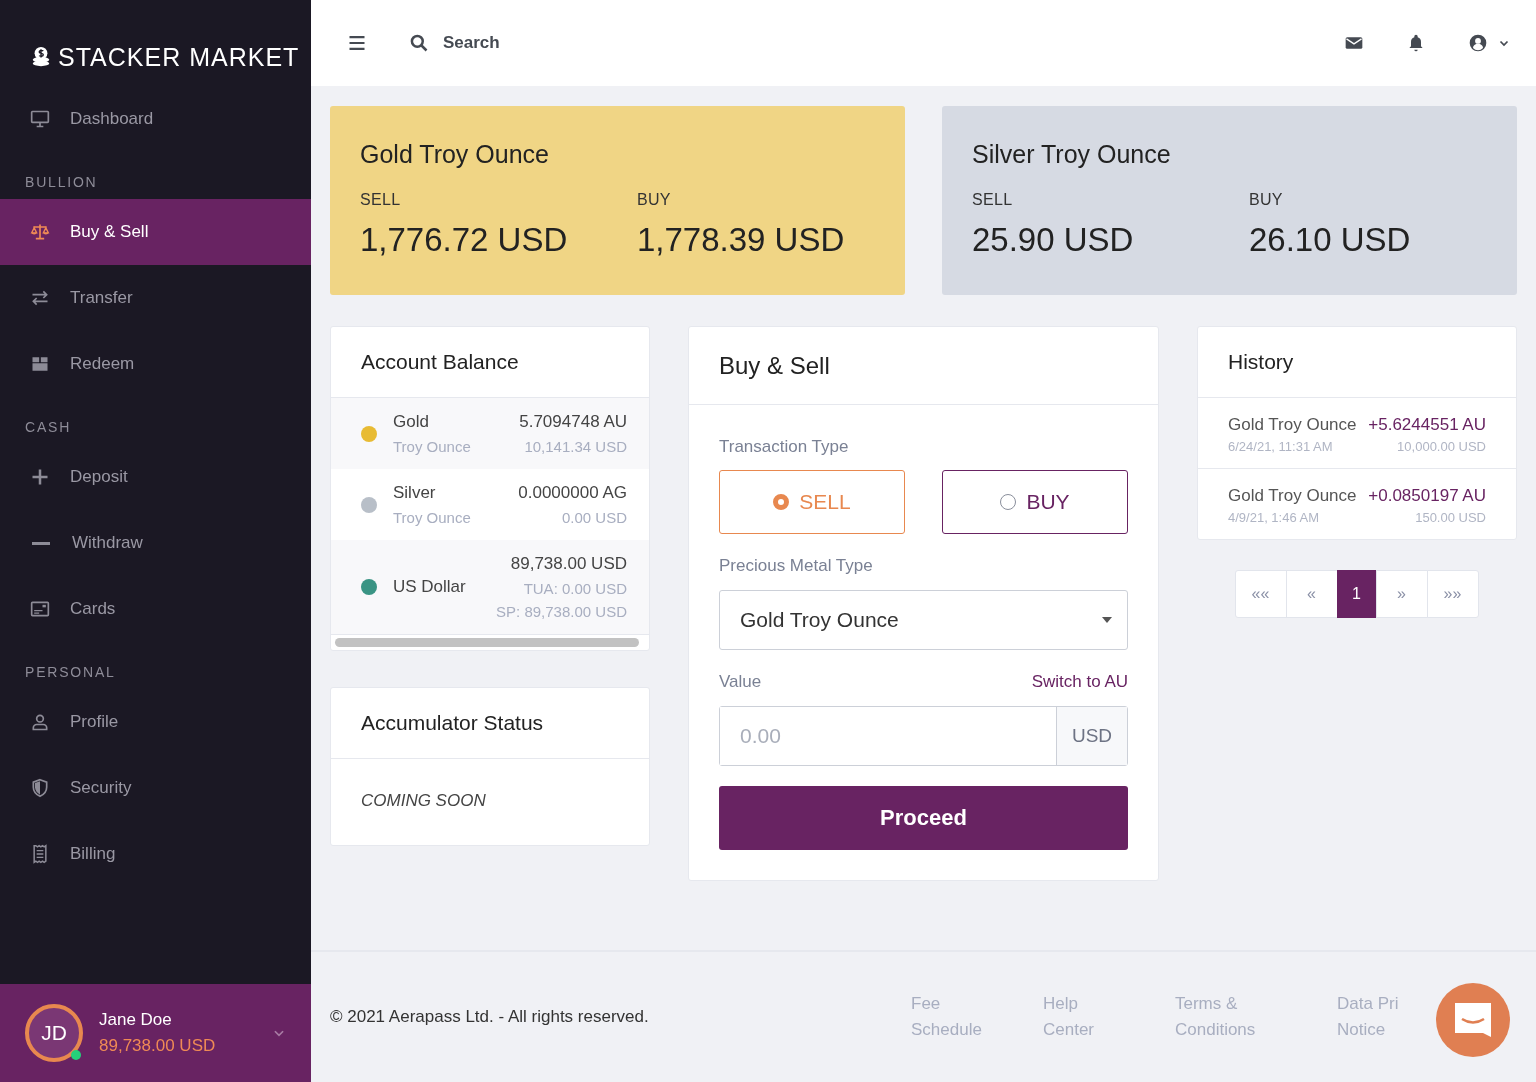 The width and height of the screenshot is (1536, 1082). Describe the element at coordinates (41, 543) in the screenshot. I see `minus-icon` at that location.